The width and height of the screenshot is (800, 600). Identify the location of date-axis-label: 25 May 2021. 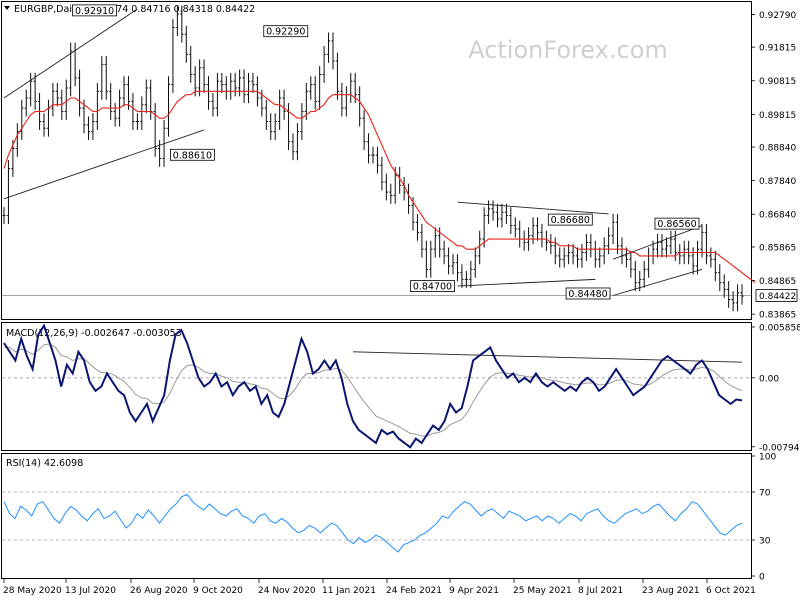
(542, 591).